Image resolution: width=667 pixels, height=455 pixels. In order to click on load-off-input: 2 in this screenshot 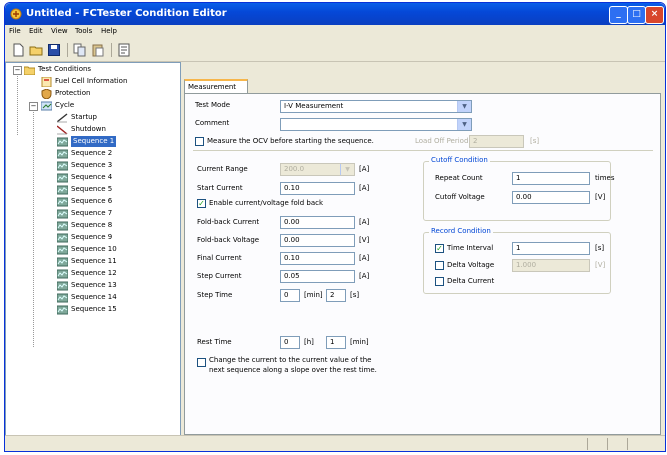, I will do `click(496, 141)`.